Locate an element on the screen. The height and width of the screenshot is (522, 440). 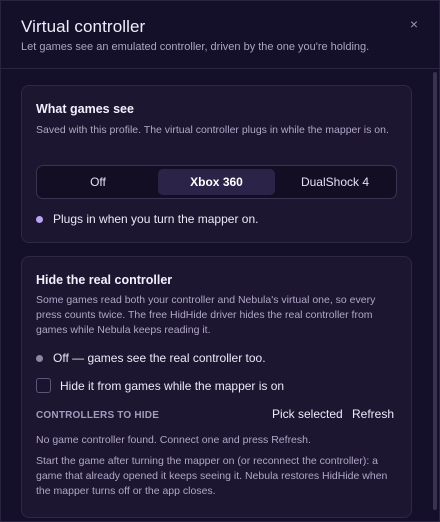
controller-type-segmented-control: Off Xbox 360 DualShock 4 is located at coordinates (216, 182).